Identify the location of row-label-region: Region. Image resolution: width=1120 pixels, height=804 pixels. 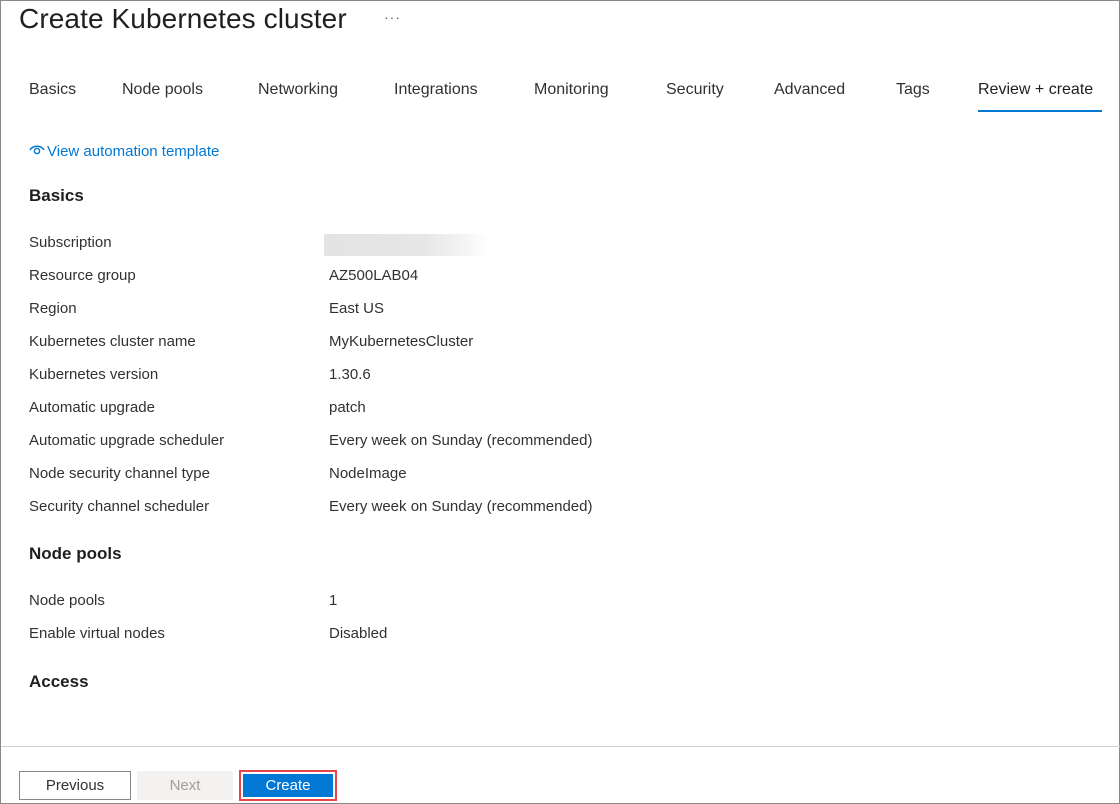
(53, 308).